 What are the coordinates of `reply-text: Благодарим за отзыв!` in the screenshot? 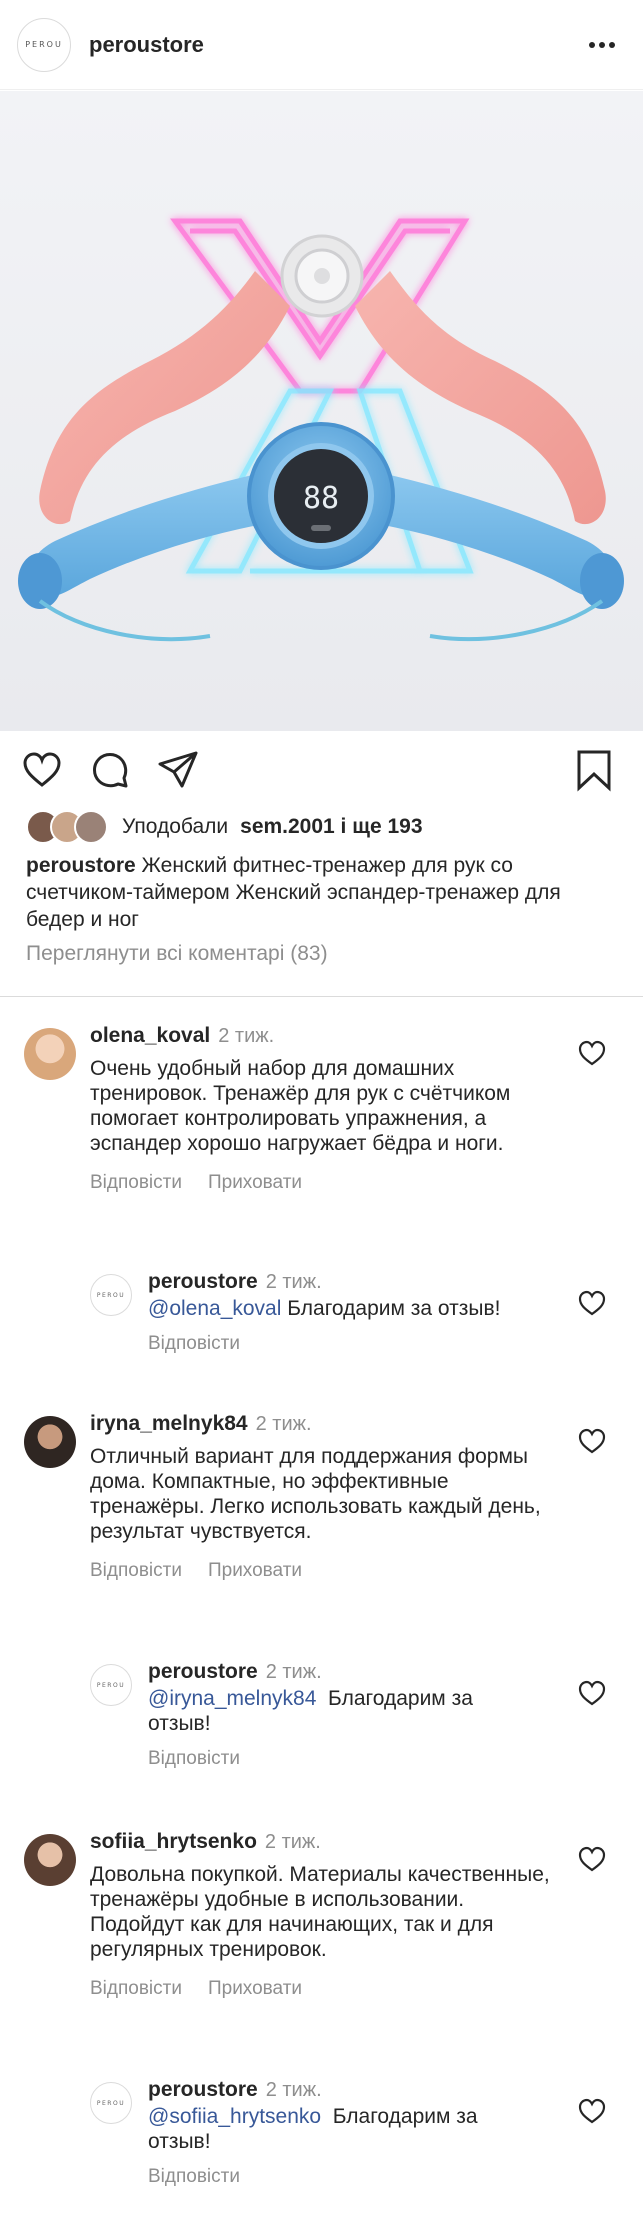 It's located at (391, 1308).